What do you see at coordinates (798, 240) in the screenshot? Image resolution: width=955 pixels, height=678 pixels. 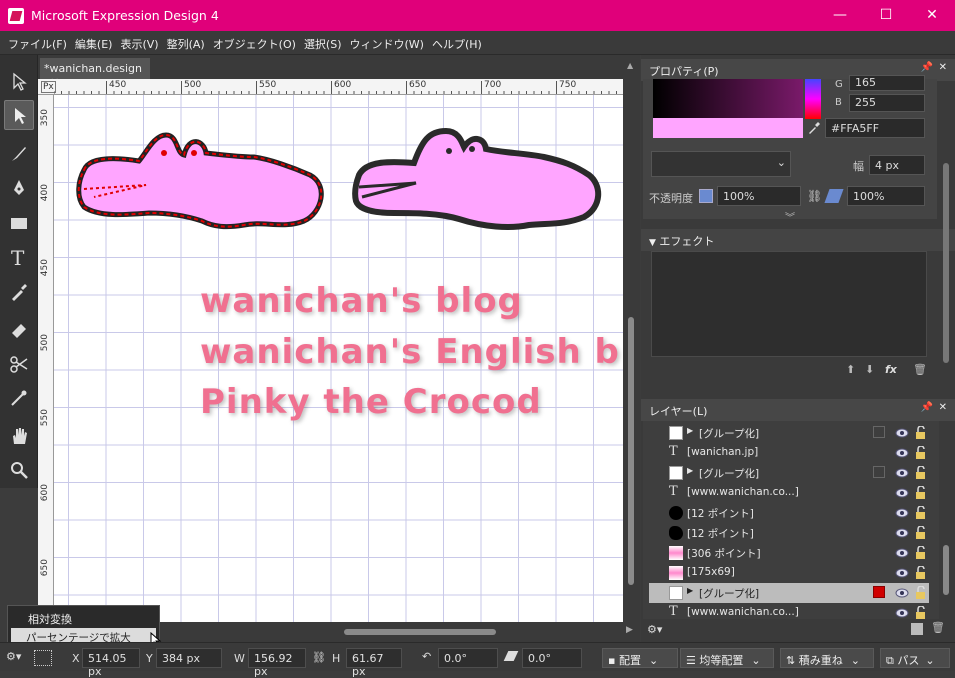 I see `effects-header: ▼ エフェクト` at bounding box center [798, 240].